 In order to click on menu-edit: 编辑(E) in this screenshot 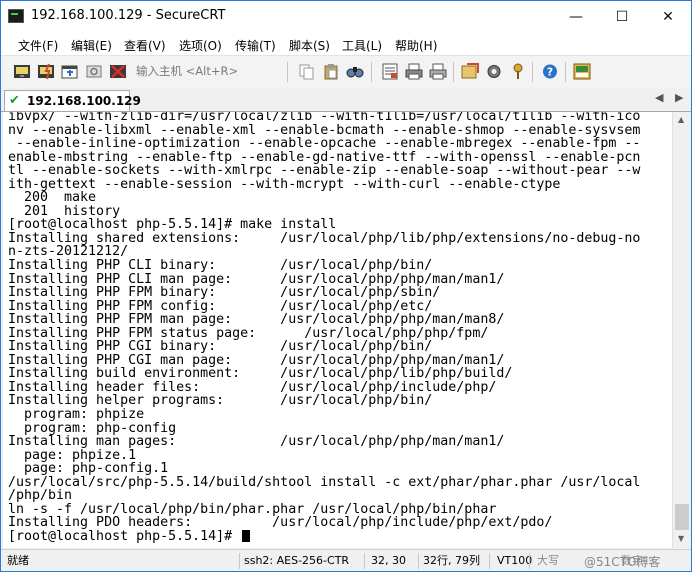, I will do `click(91, 45)`.